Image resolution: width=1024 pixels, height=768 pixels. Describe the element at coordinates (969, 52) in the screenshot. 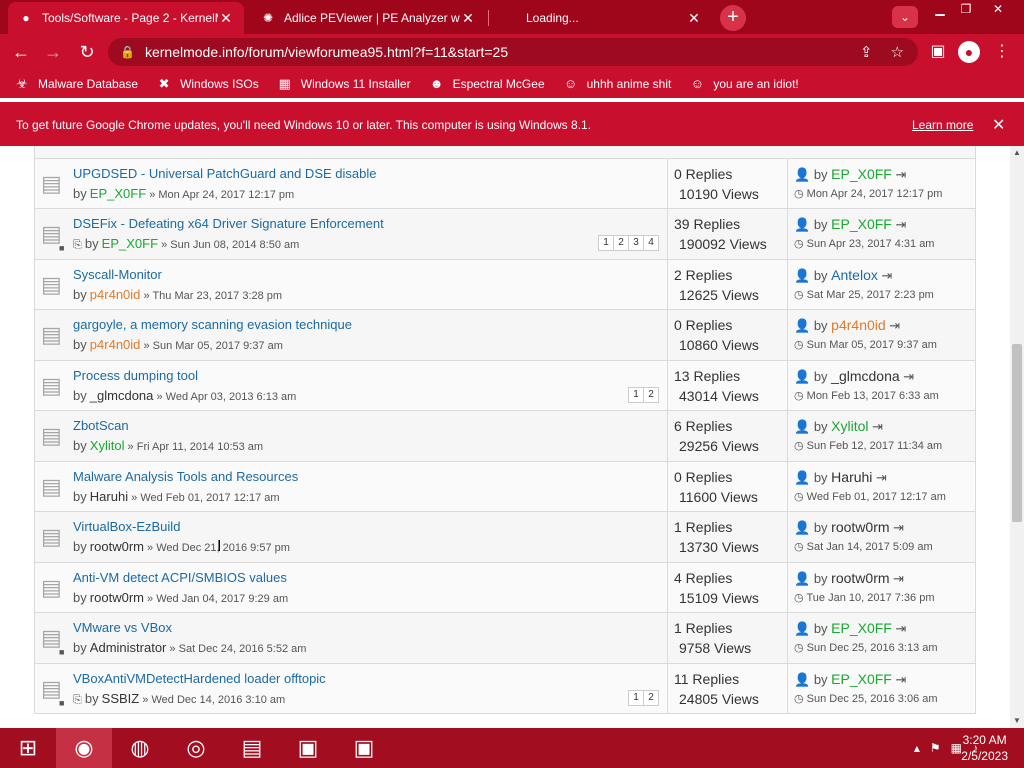

I see `profile-avatar-icon: ●` at that location.